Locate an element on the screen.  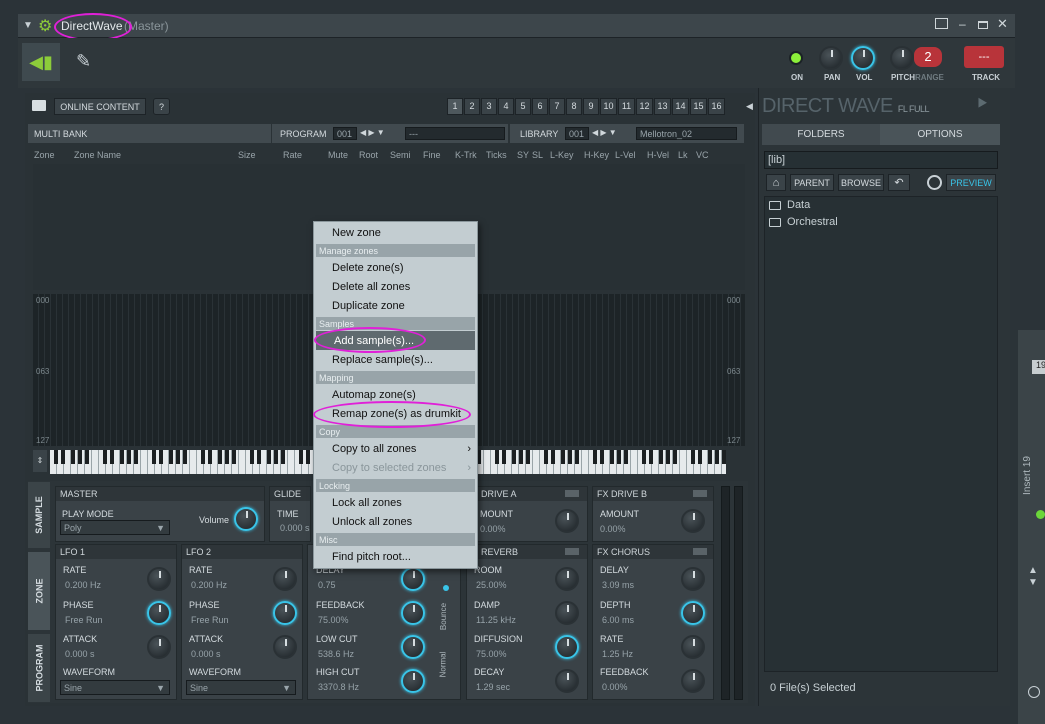
tab-zone: ZONE is located at coordinates (39, 591).